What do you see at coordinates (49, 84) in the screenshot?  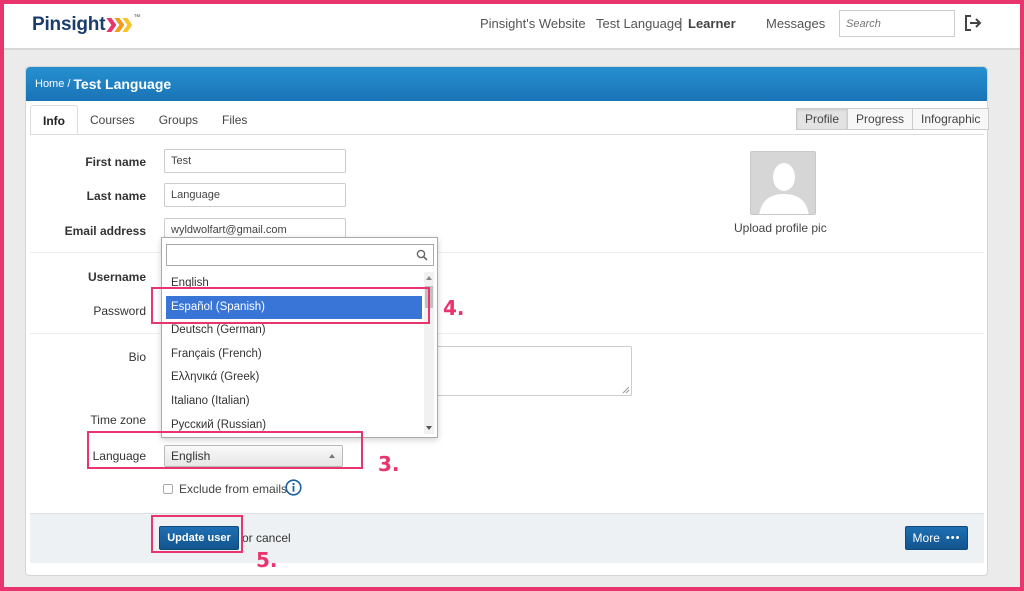 I see `breadcrumb-home: Home` at bounding box center [49, 84].